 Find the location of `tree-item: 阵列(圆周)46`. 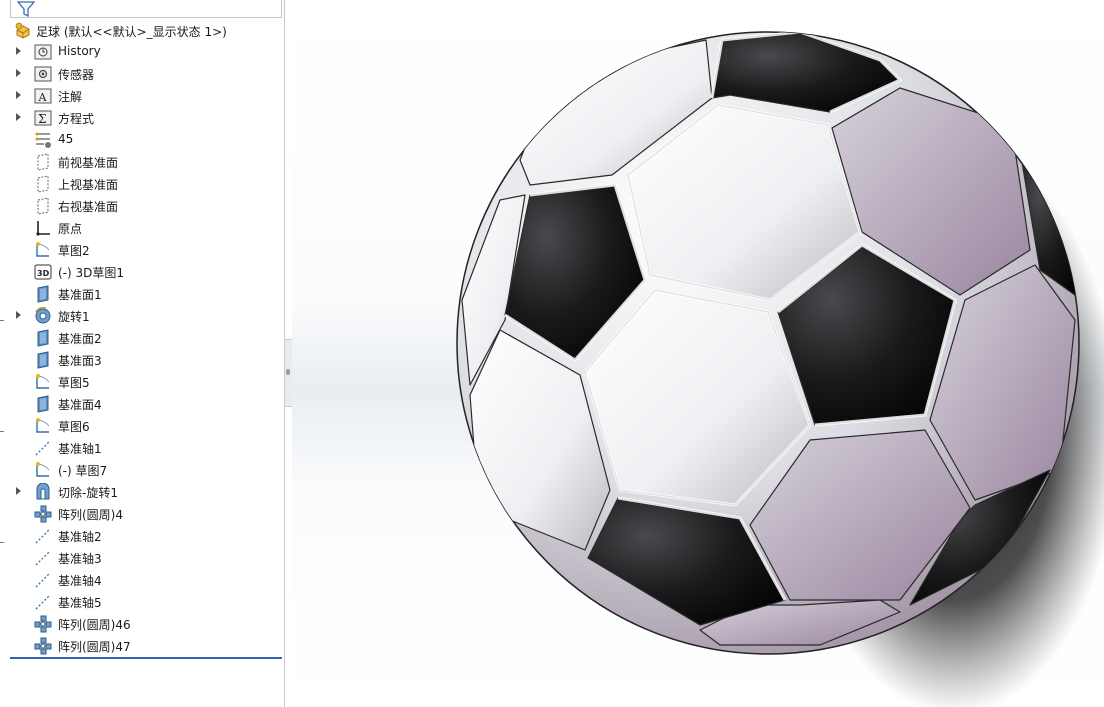

tree-item: 阵列(圆周)46 is located at coordinates (140, 624).